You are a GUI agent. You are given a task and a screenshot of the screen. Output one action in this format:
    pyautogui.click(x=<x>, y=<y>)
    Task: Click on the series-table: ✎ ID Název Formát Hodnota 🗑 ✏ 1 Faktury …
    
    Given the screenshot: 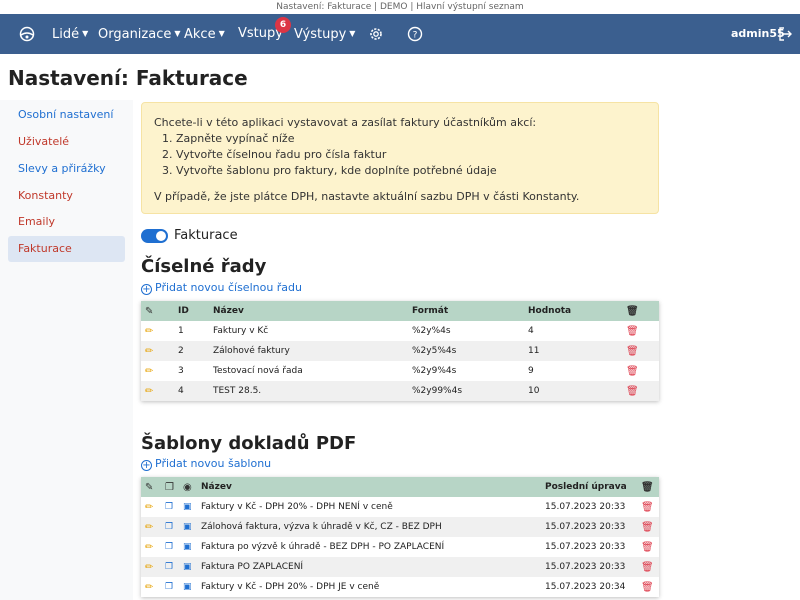 What is the action you would take?
    pyautogui.click(x=400, y=351)
    